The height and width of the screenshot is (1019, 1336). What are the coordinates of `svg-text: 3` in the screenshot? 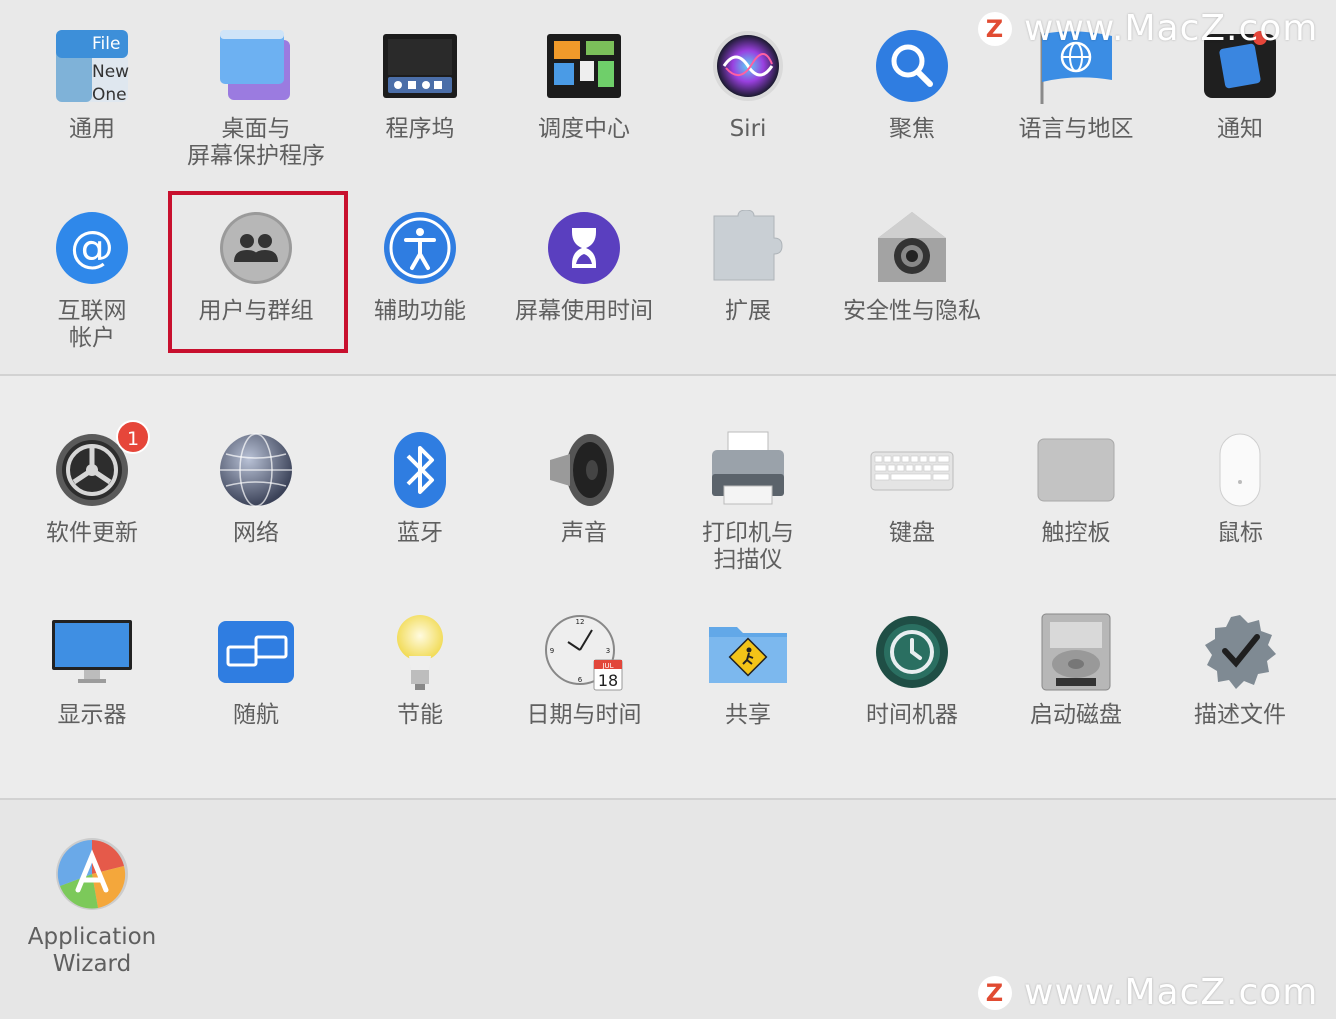 It's located at (608, 651).